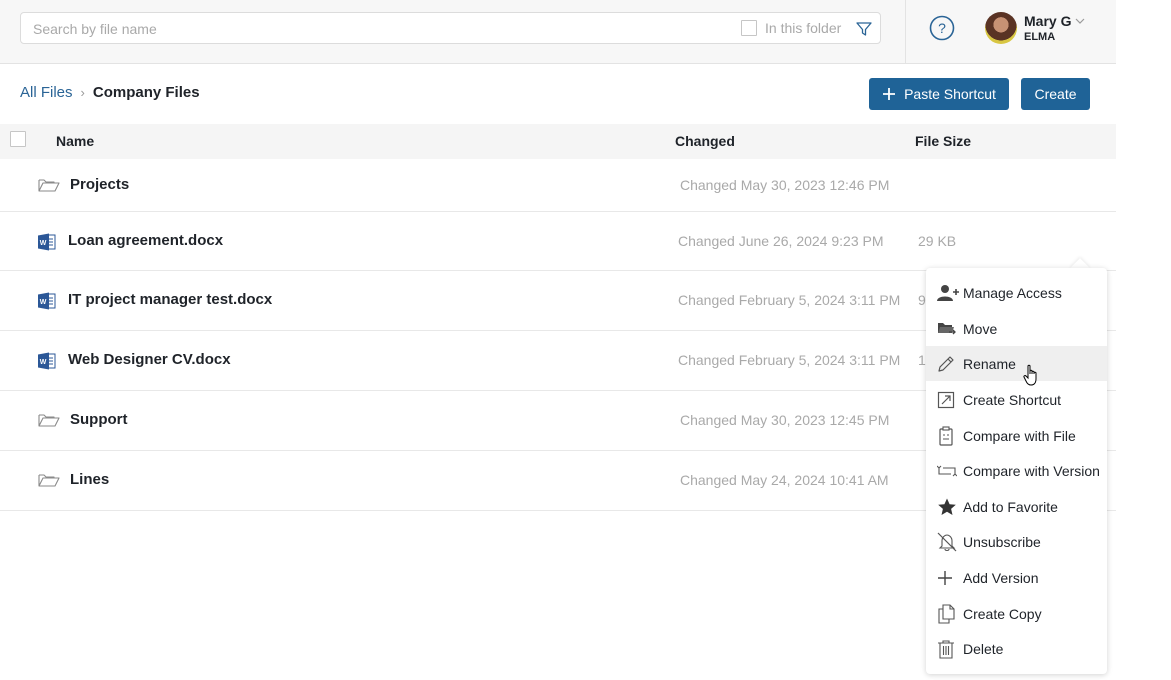 Image resolution: width=1171 pixels, height=680 pixels. Describe the element at coordinates (949, 329) in the screenshot. I see `folder-move-icon` at that location.